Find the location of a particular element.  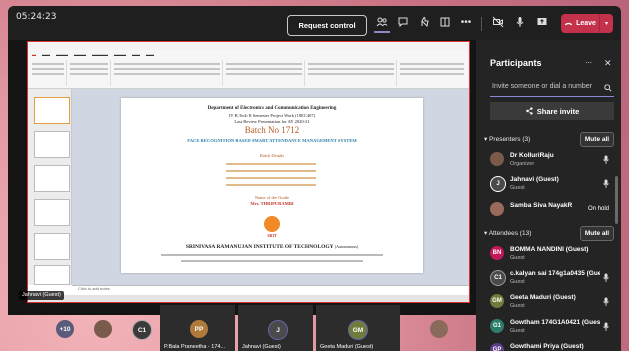

chat-icon is located at coordinates (403, 22).